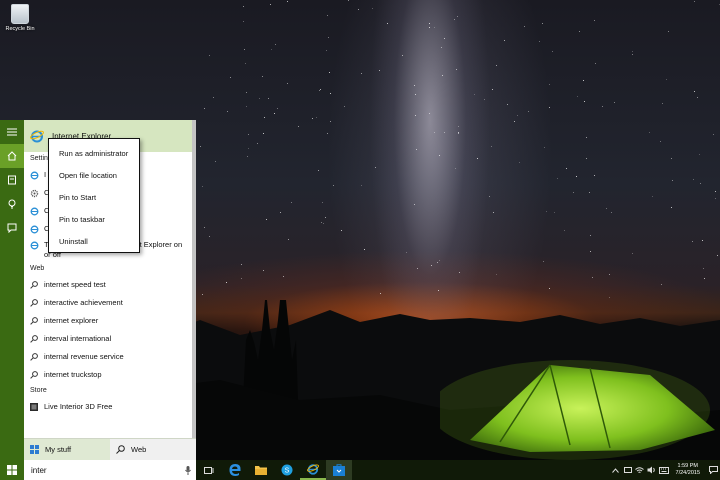 This screenshot has height=480, width=720. What do you see at coordinates (12, 204) in the screenshot?
I see `reminders-button` at bounding box center [12, 204].